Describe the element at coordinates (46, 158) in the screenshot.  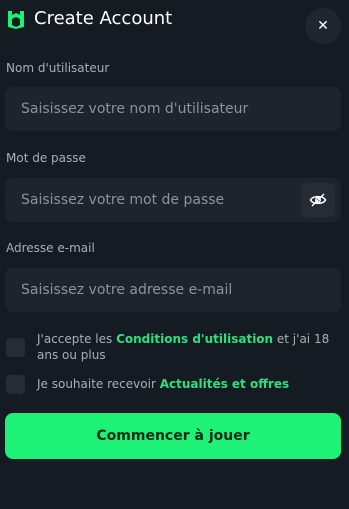
I see `password-label: Mot de passe` at that location.